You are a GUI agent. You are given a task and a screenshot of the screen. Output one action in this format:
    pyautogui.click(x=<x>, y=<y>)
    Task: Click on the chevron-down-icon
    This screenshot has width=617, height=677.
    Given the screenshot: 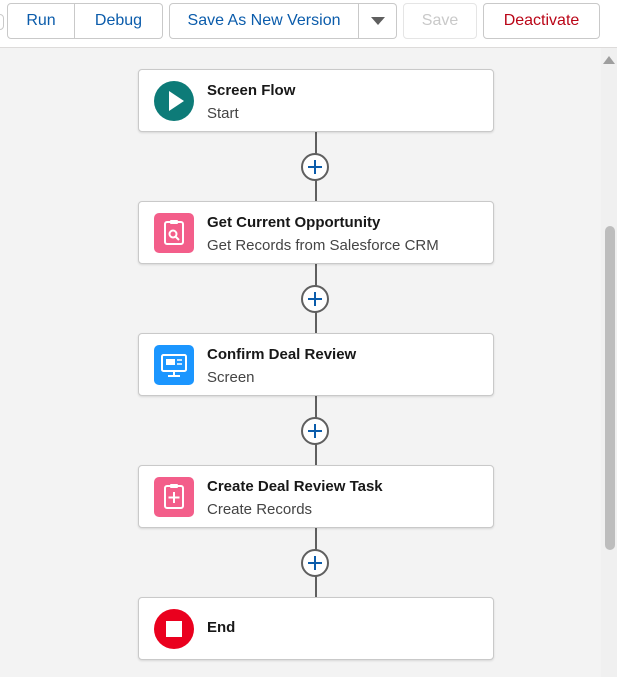 What is the action you would take?
    pyautogui.click(x=377, y=21)
    